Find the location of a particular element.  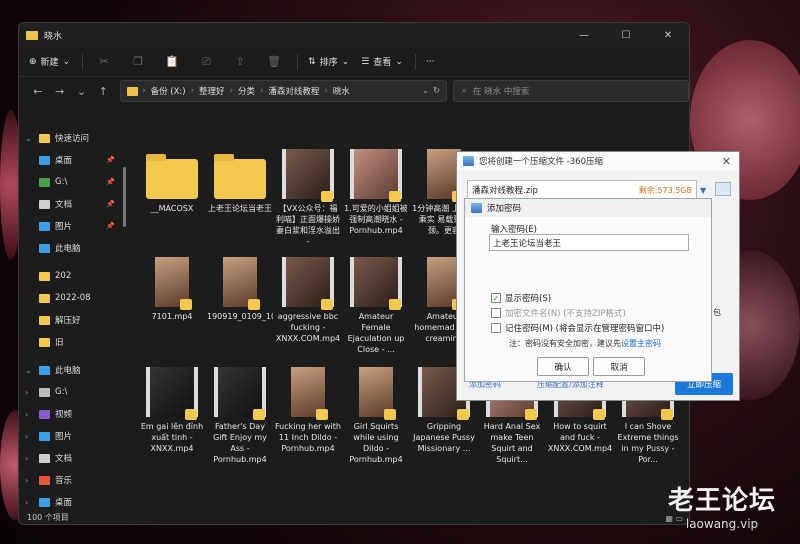

set-master-password-link: 设置主密码 is located at coordinates (641, 343).